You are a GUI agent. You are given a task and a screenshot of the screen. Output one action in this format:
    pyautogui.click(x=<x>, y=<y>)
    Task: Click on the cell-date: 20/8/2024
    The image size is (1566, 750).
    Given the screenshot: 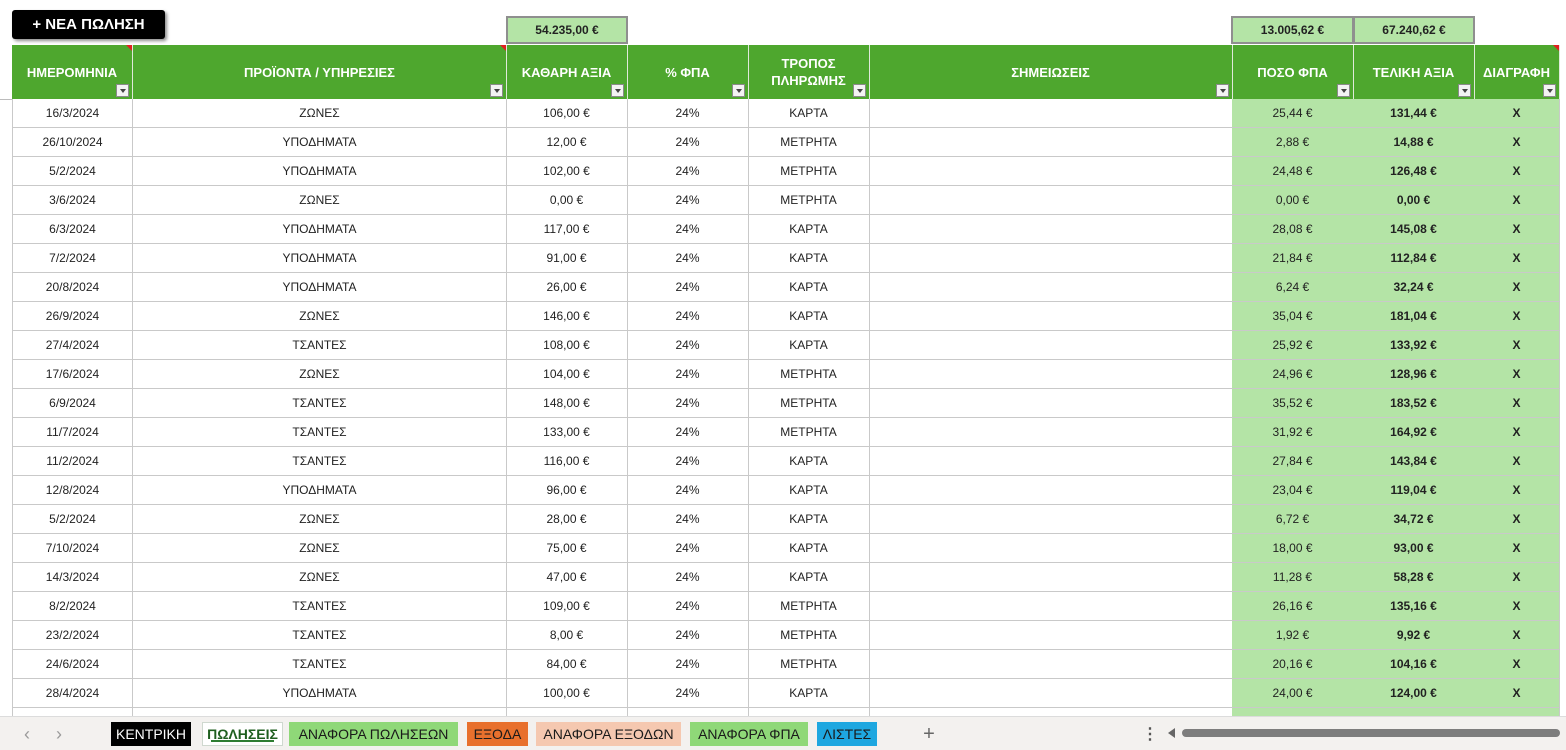 What is the action you would take?
    pyautogui.click(x=72, y=287)
    